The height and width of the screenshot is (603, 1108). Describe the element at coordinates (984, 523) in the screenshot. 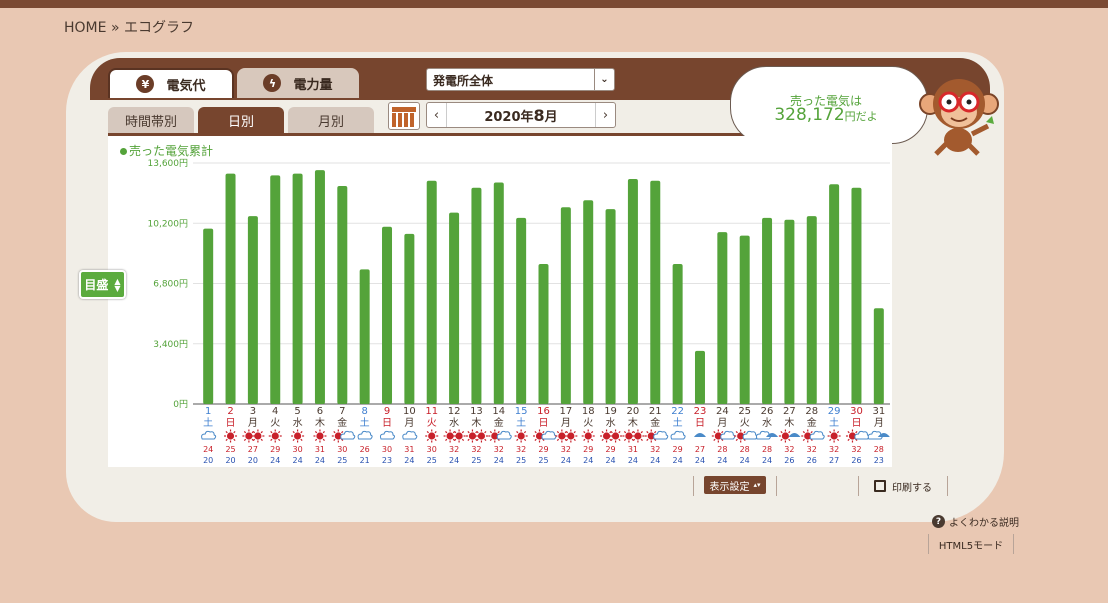

I see `help-label: よくわかる説明` at that location.